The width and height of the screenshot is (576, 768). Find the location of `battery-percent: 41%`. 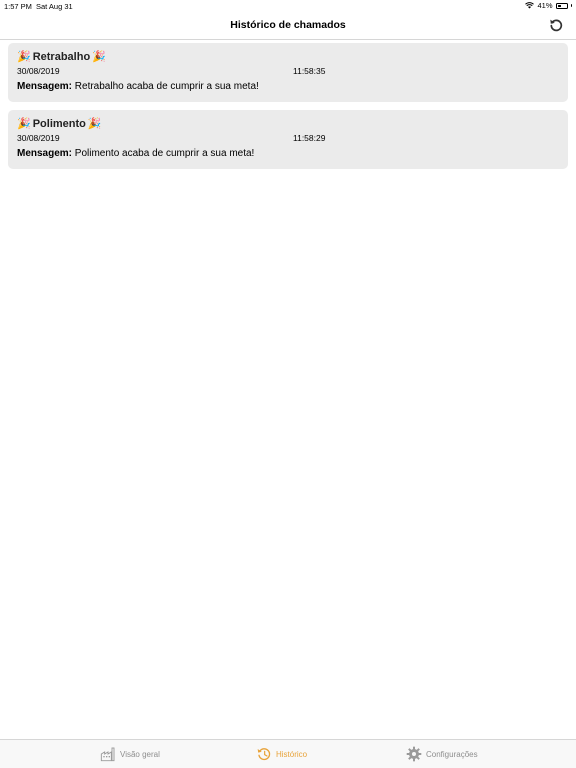

battery-percent: 41% is located at coordinates (545, 5).